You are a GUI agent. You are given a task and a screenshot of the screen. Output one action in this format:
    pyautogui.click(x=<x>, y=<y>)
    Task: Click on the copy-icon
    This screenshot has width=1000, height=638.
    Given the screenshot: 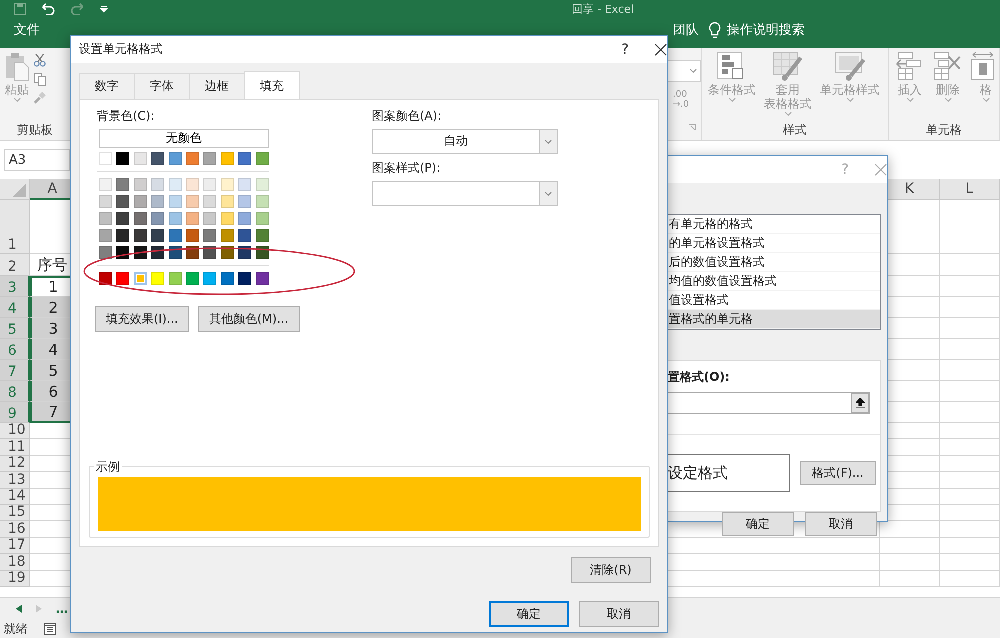 What is the action you would take?
    pyautogui.click(x=40, y=79)
    